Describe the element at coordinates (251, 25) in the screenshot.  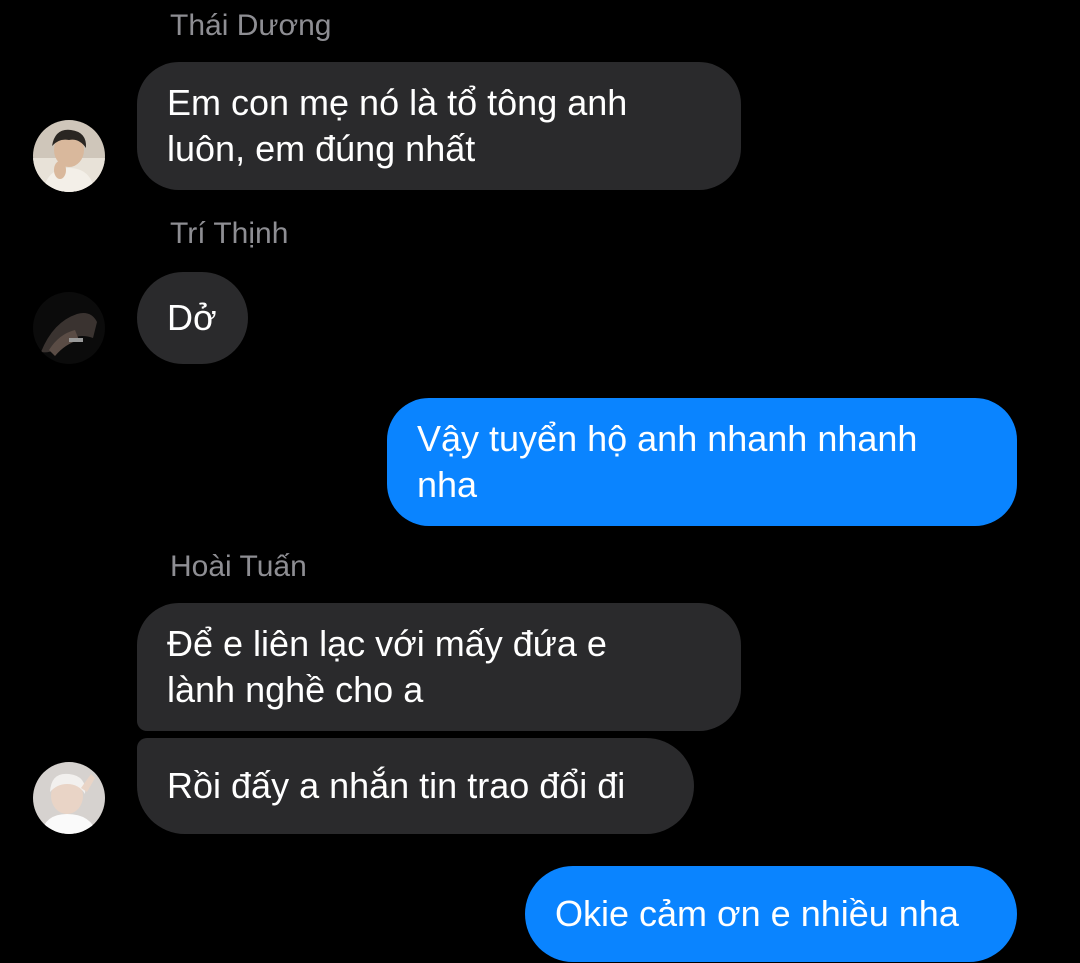
I see `sender-name-thai-duong: Thái Dương` at that location.